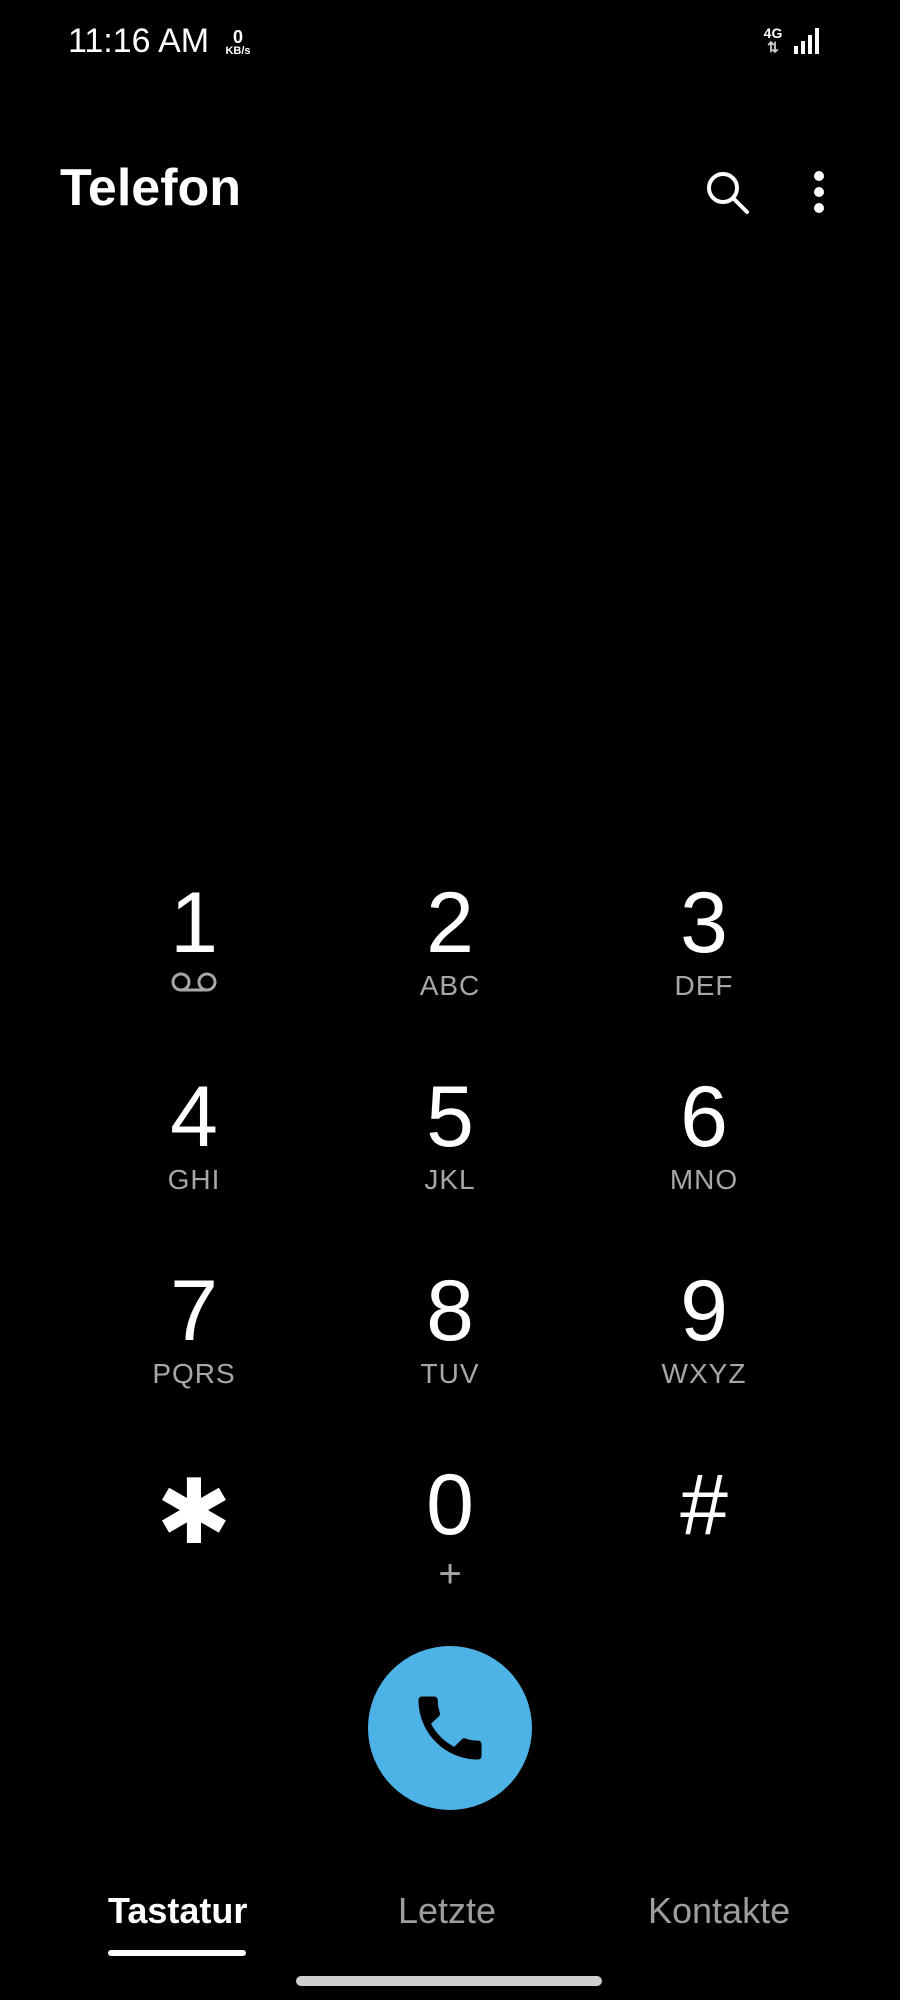  I want to click on key-0: 0 +, so click(450, 1527).